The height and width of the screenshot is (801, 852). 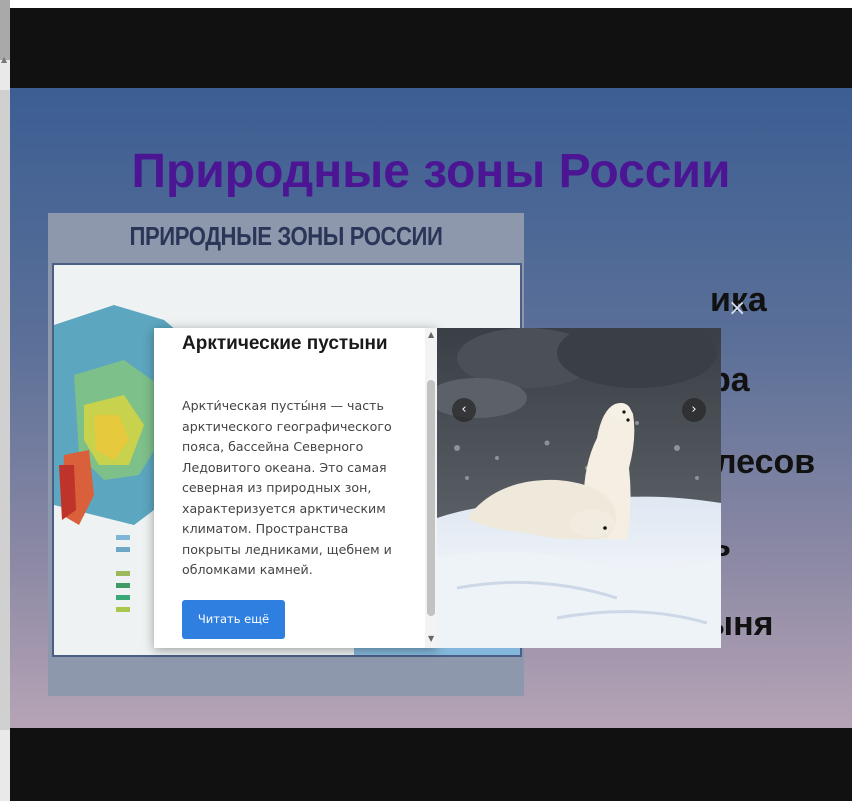 What do you see at coordinates (5, 410) in the screenshot?
I see `page-scrollbar-track` at bounding box center [5, 410].